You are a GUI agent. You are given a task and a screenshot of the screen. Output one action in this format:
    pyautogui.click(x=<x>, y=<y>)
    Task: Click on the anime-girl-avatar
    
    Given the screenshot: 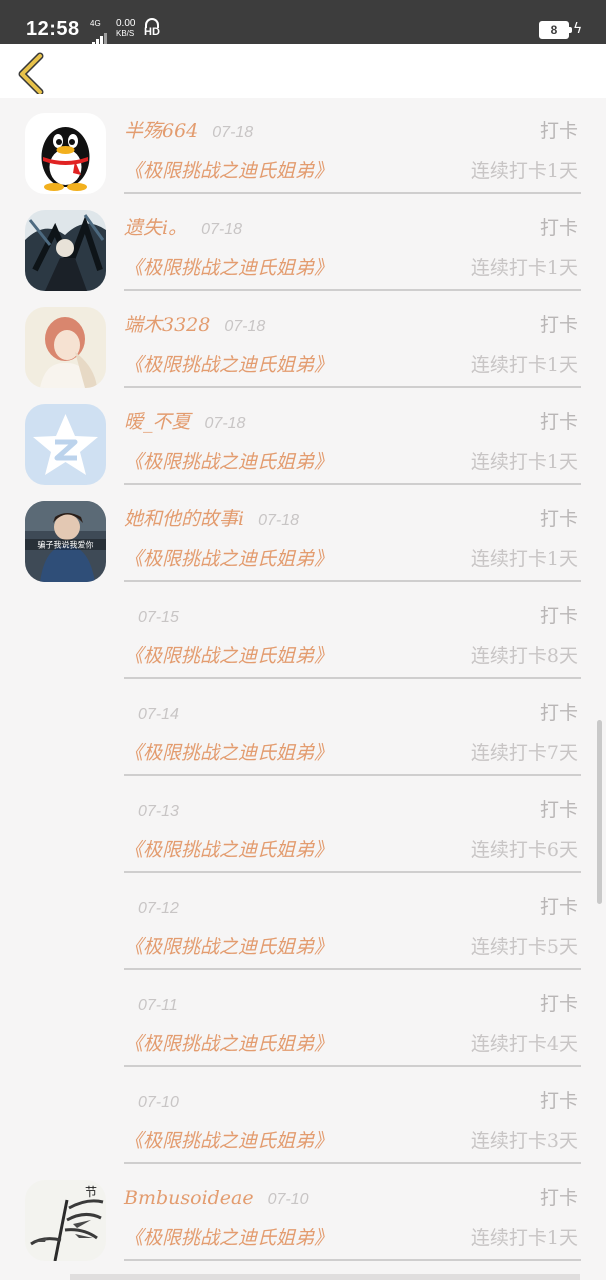 What is the action you would take?
    pyautogui.click(x=65, y=347)
    